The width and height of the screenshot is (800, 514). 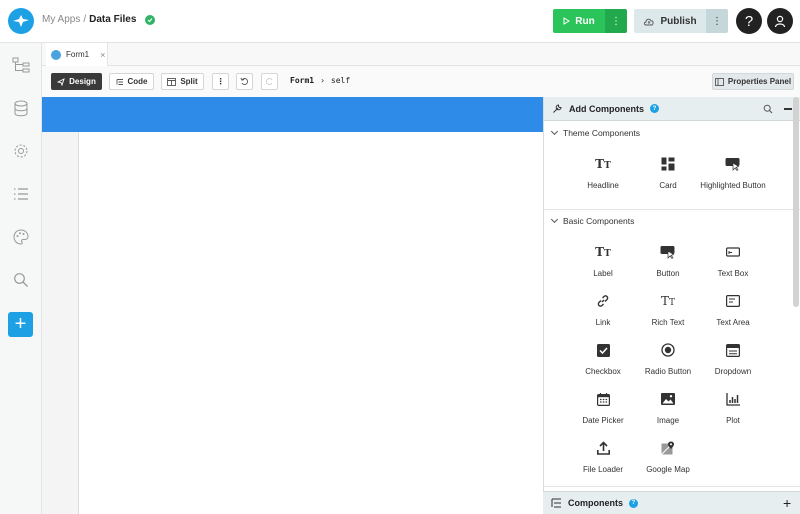 What do you see at coordinates (668, 261) in the screenshot?
I see `component-button: Button` at bounding box center [668, 261].